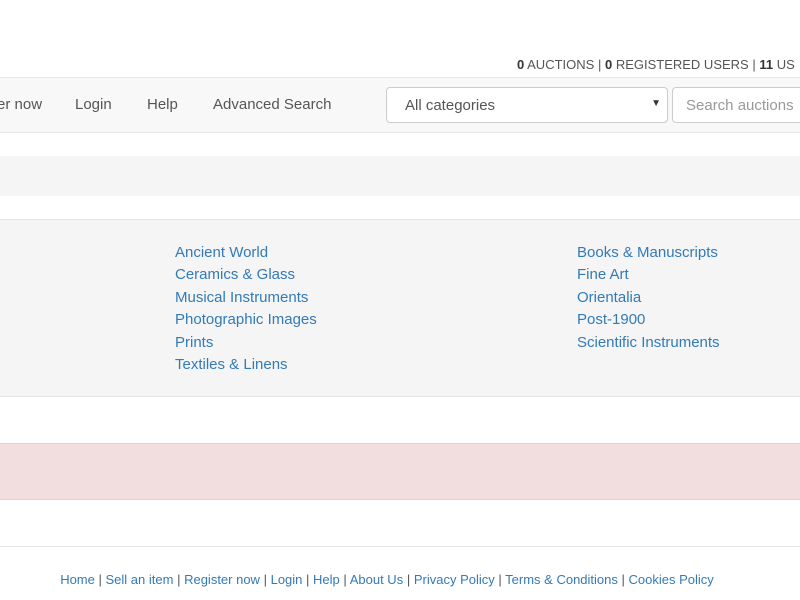  I want to click on footer-link-sell-an-item: Sell an item, so click(140, 579).